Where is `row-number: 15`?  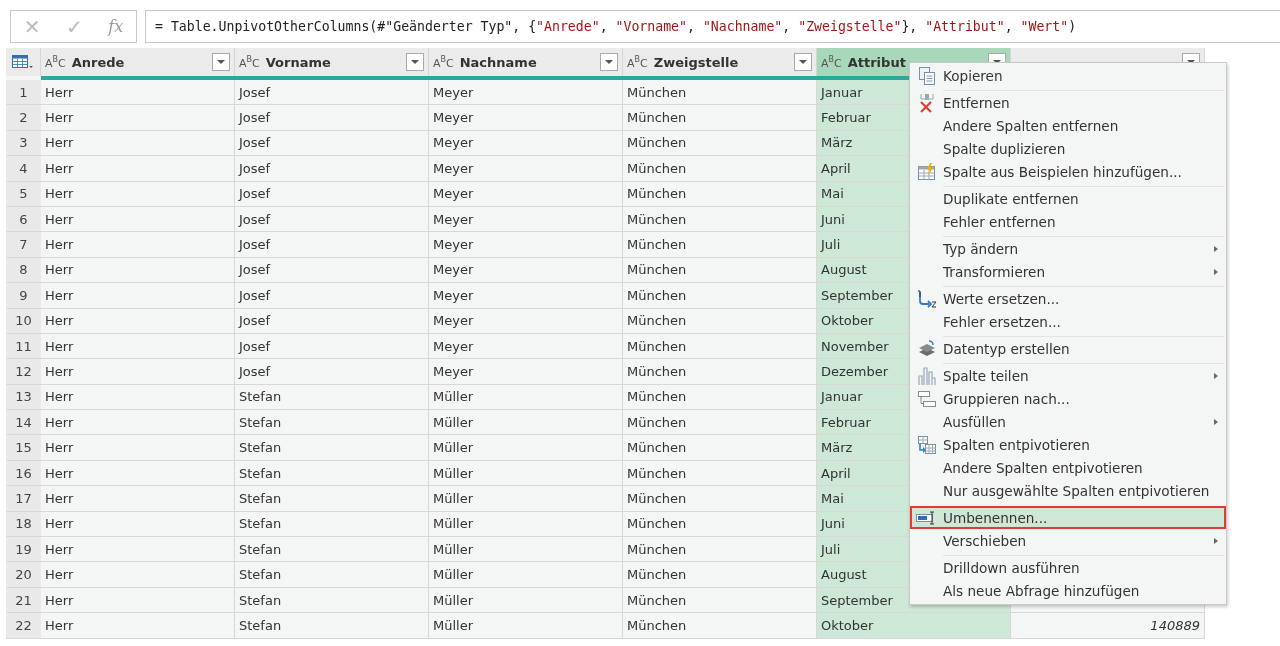
row-number: 15 is located at coordinates (23, 448).